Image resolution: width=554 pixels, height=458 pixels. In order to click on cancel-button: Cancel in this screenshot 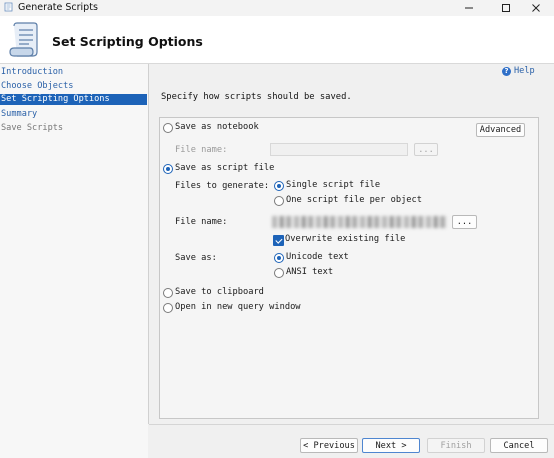, I will do `click(519, 445)`.